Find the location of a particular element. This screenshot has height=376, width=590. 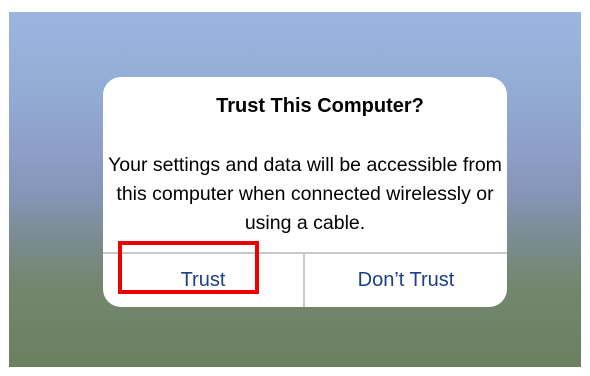

dialog-title: Trust This Computer? is located at coordinates (320, 106).